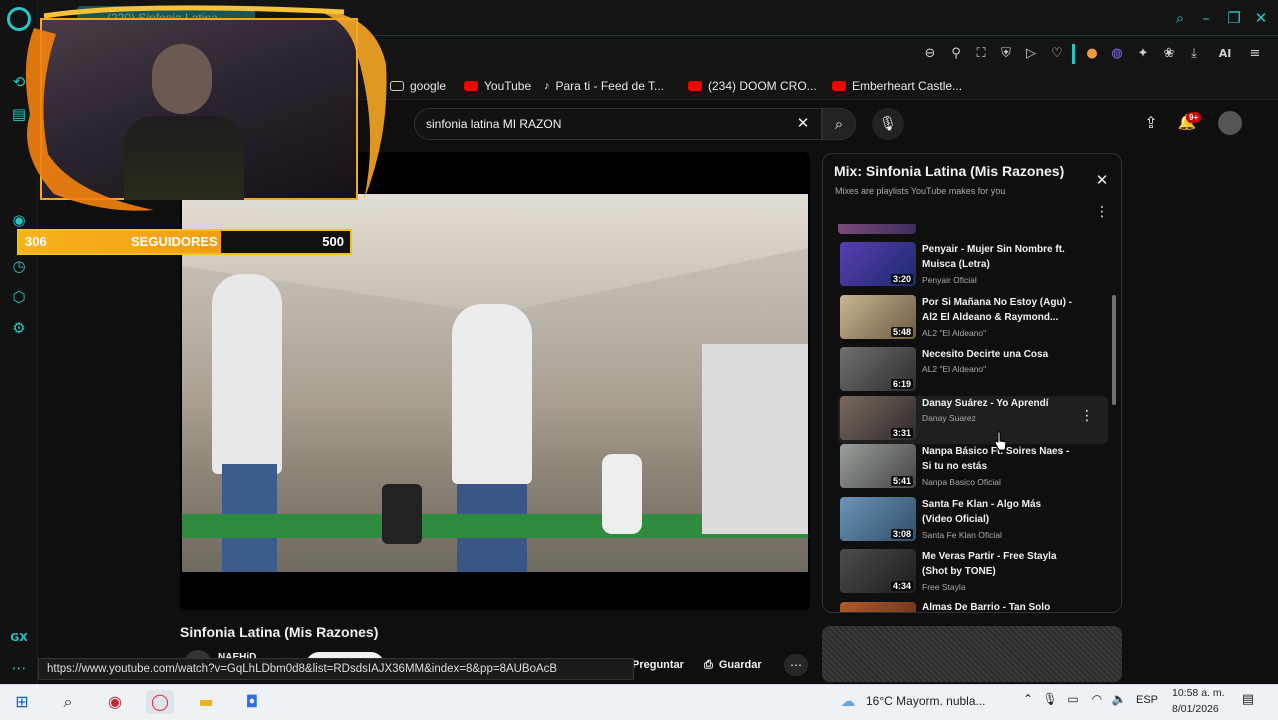 The width and height of the screenshot is (1278, 720). Describe the element at coordinates (206, 108) in the screenshot. I see `fire-frame` at that location.